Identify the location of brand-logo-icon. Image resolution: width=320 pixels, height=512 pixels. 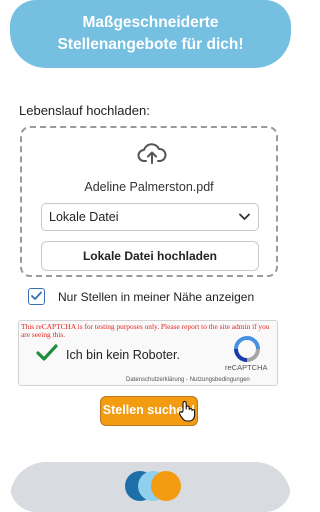
(153, 486).